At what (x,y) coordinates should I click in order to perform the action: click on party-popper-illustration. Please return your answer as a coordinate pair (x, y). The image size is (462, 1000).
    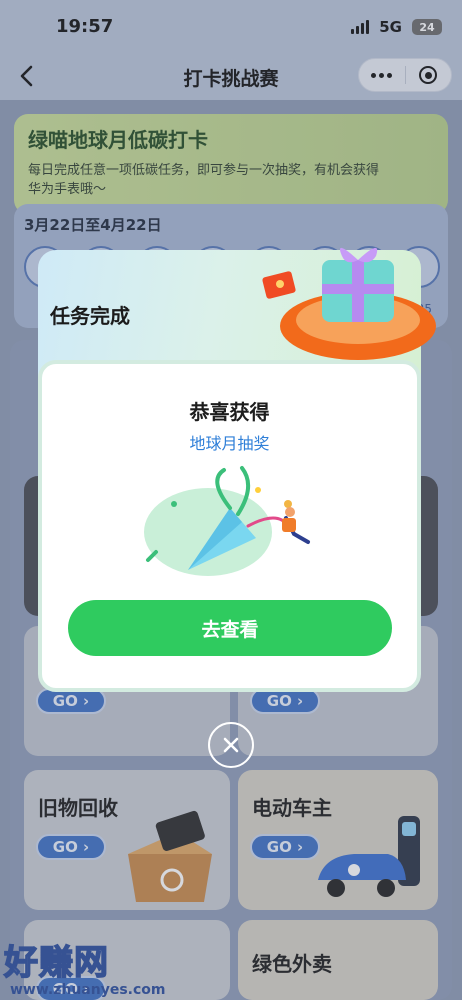
    Looking at the image, I should click on (227, 521).